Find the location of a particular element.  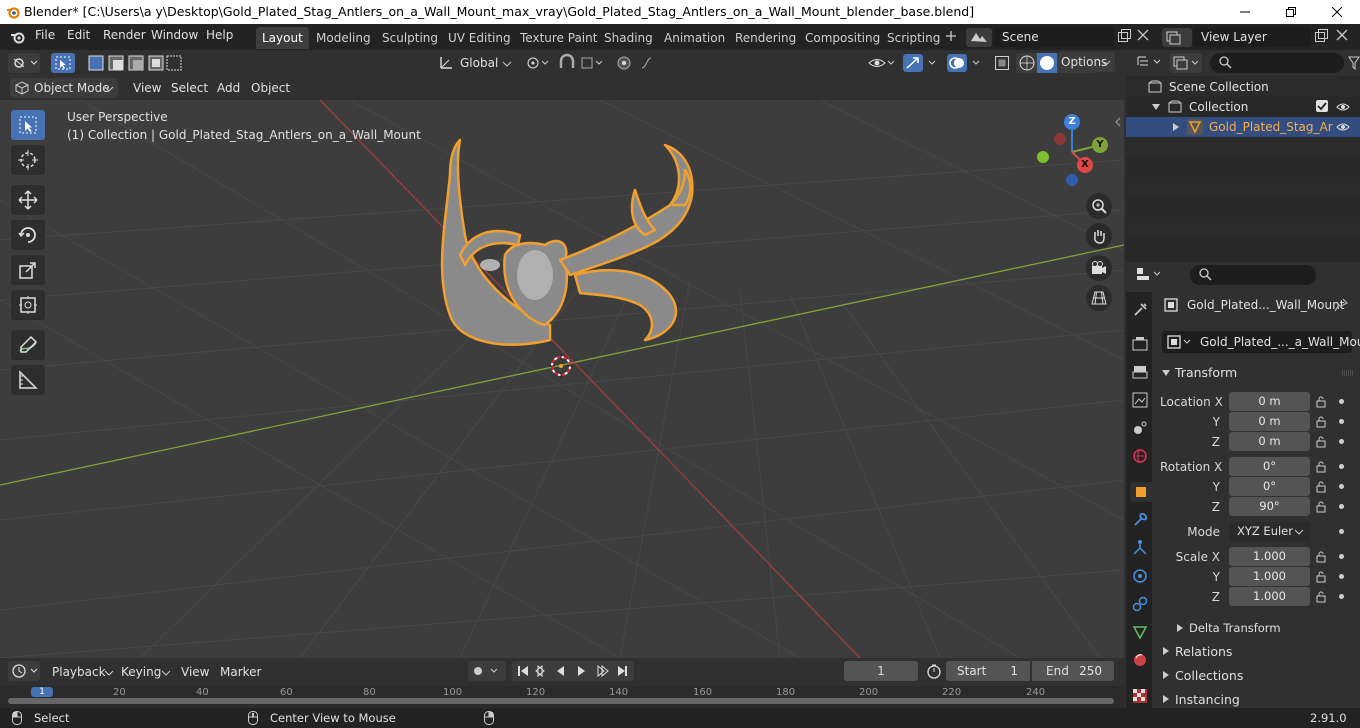

new-scene-icon is located at coordinates (1124, 36).